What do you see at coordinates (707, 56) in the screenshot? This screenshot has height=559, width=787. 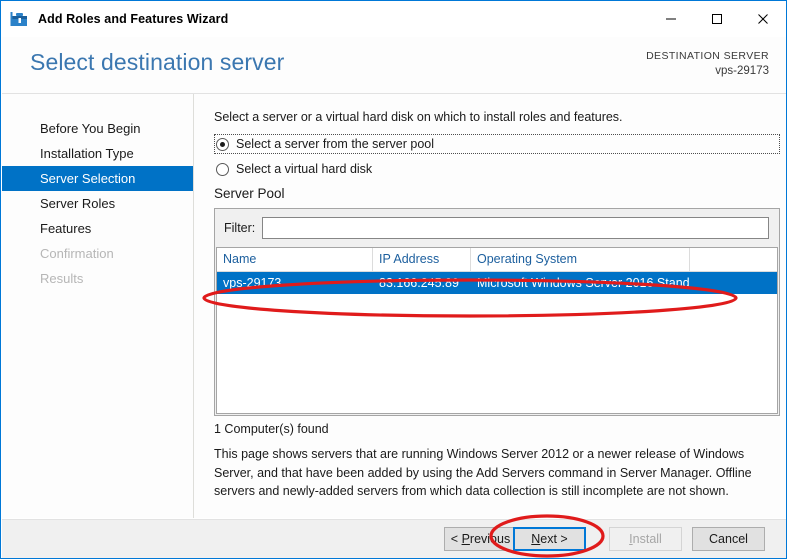 I see `destination-server-label: DESTINATION SERVER` at bounding box center [707, 56].